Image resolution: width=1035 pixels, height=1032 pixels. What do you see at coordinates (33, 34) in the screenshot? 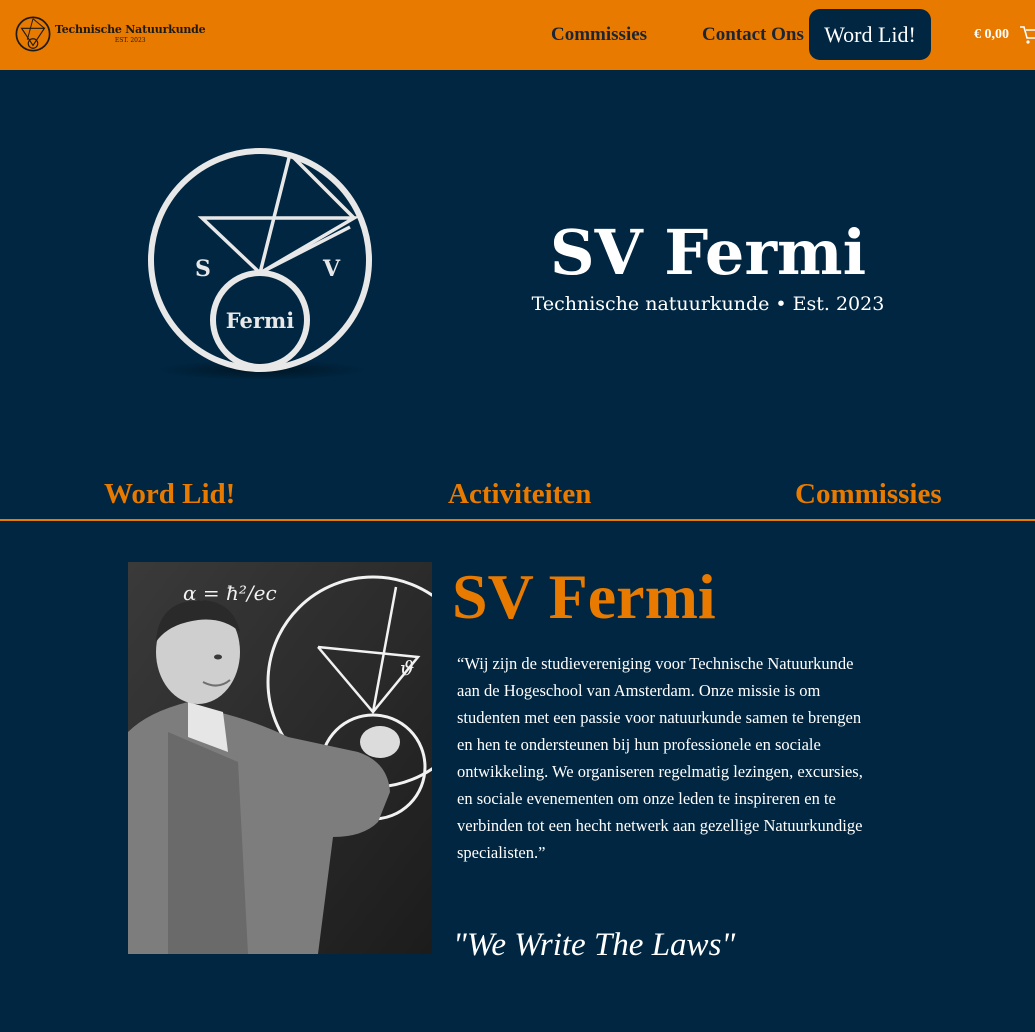
I see `brand-logo-icon` at bounding box center [33, 34].